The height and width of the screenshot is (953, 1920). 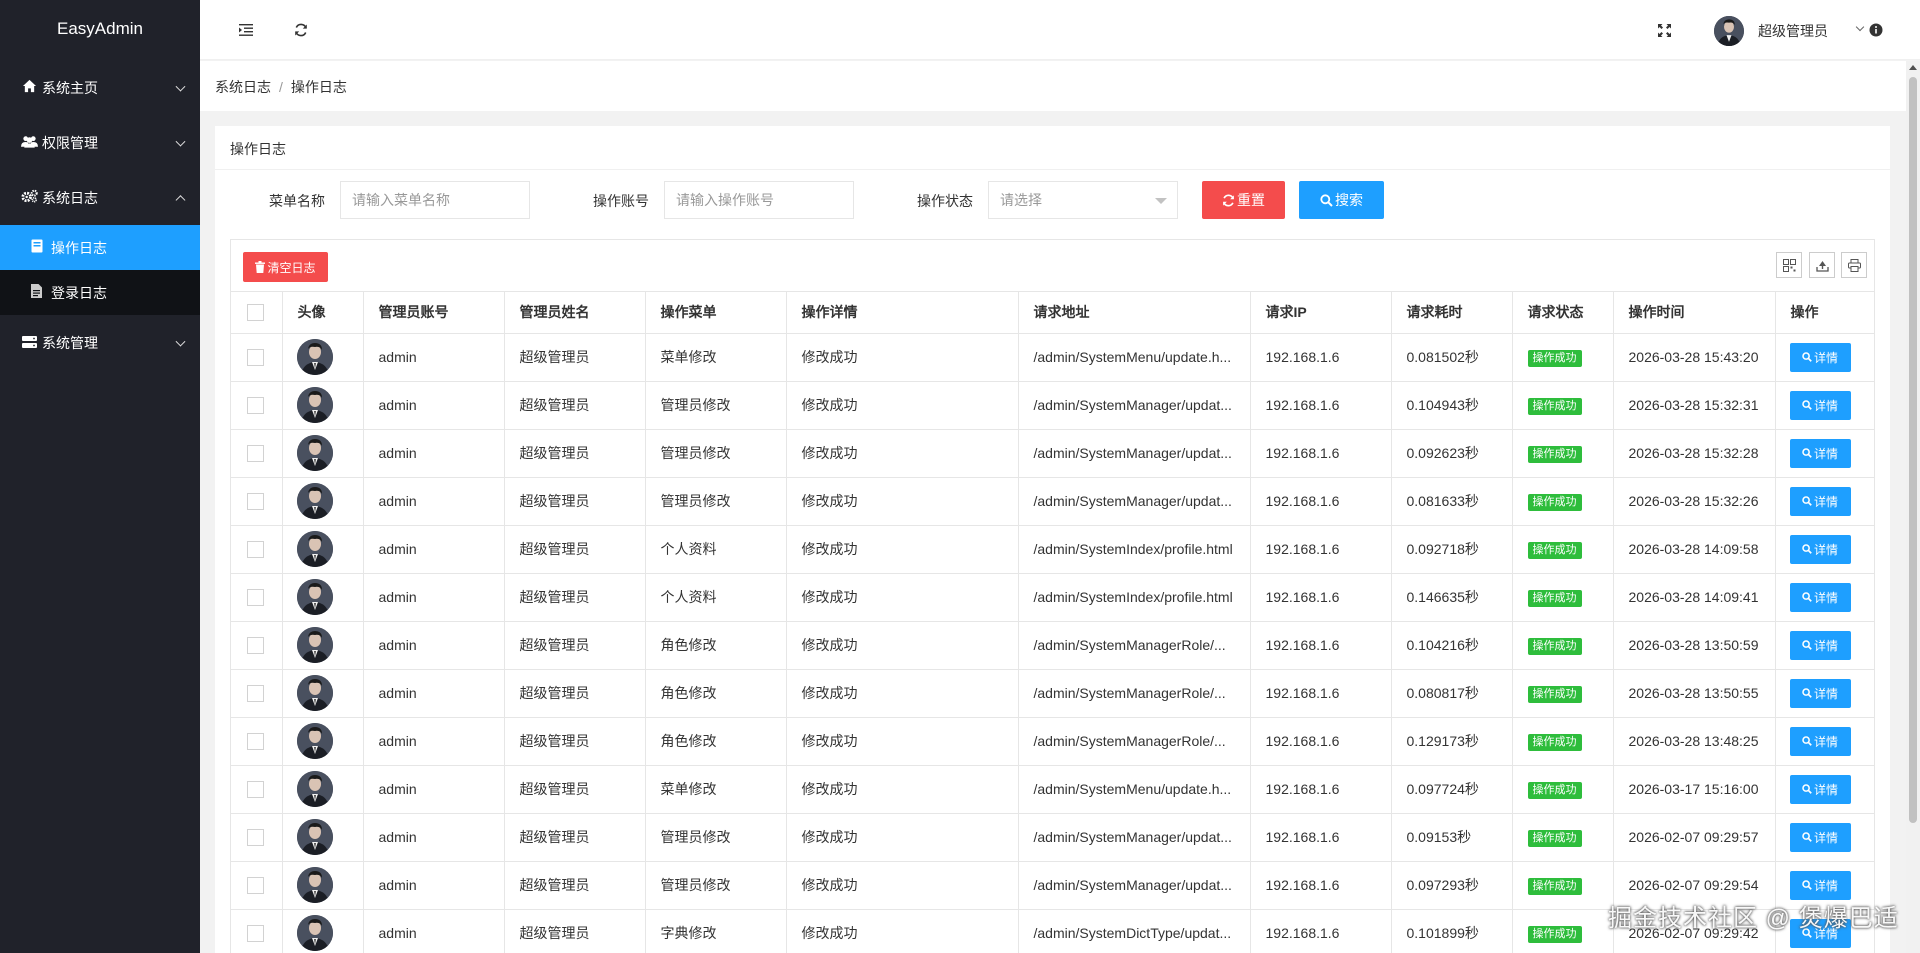 I want to click on name-cell: 超级管理员, so click(x=575, y=597).